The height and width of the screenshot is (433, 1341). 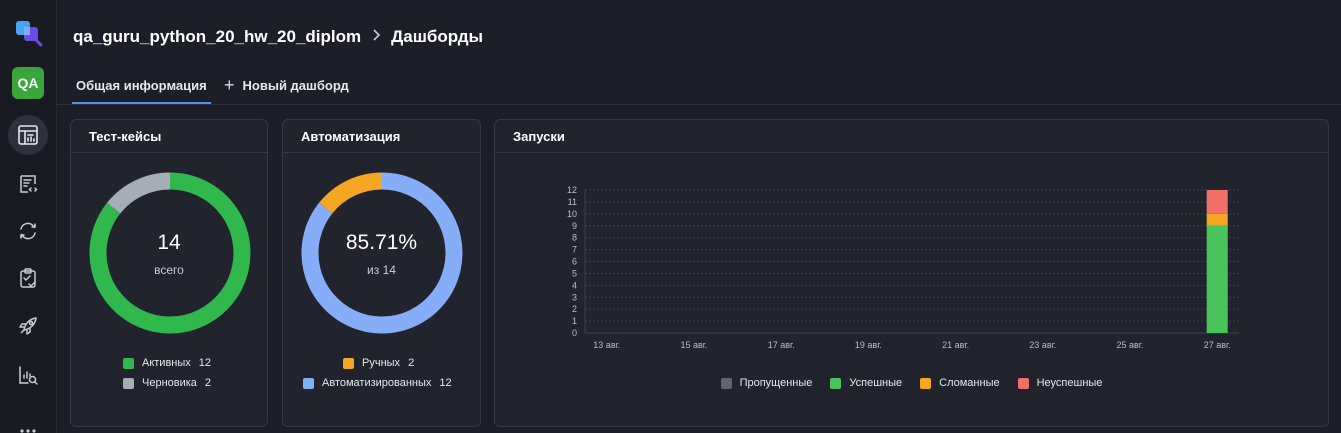 What do you see at coordinates (574, 262) in the screenshot?
I see `y-tick-label: 6` at bounding box center [574, 262].